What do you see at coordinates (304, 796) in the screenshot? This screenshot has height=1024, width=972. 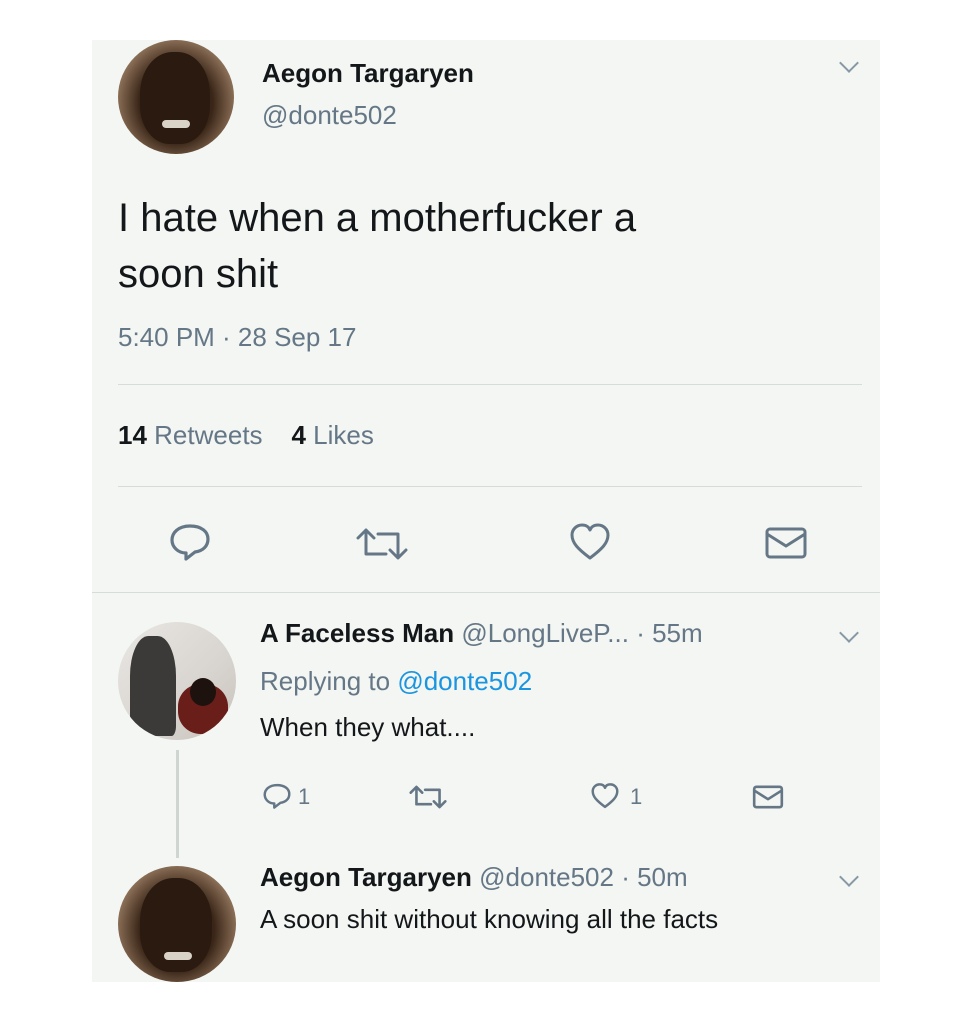 I see `reply-count: 1` at bounding box center [304, 796].